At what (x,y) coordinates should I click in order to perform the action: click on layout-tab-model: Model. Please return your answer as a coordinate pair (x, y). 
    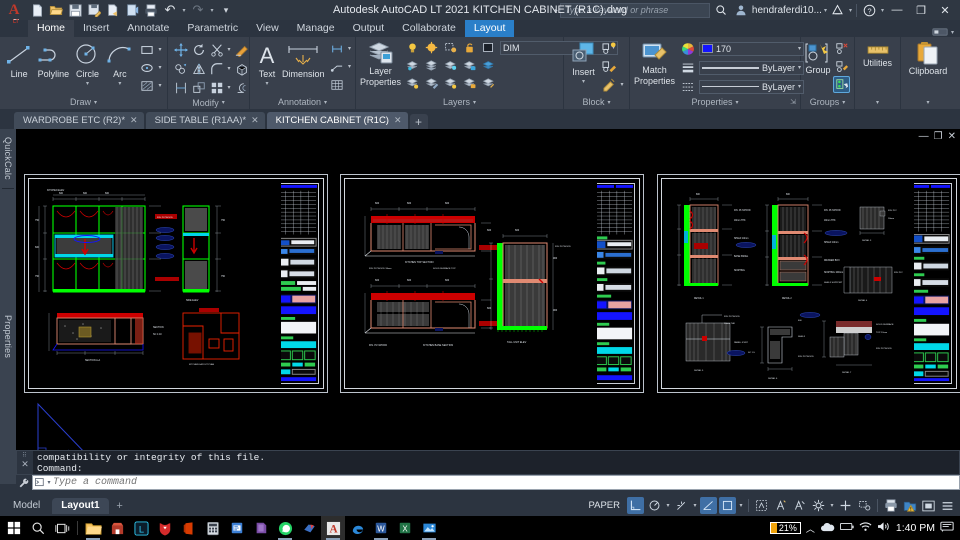
    Looking at the image, I should click on (26, 506).